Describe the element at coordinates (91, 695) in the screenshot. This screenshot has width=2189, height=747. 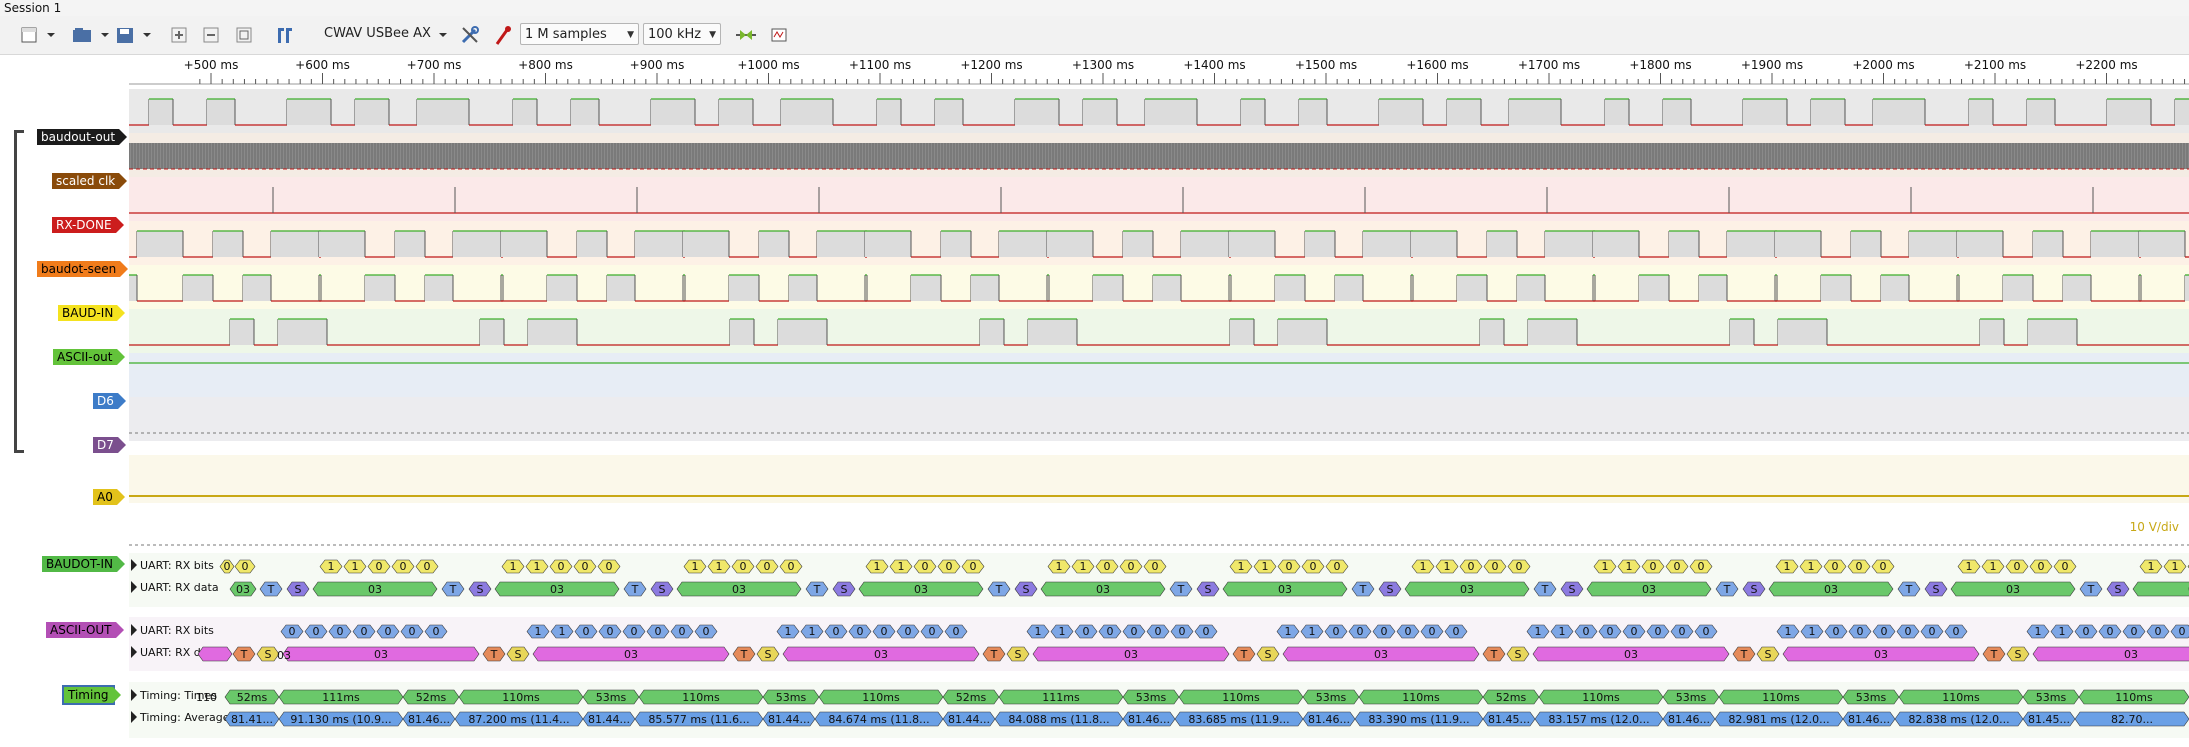
I see `decoder-label-timing: Timing` at that location.